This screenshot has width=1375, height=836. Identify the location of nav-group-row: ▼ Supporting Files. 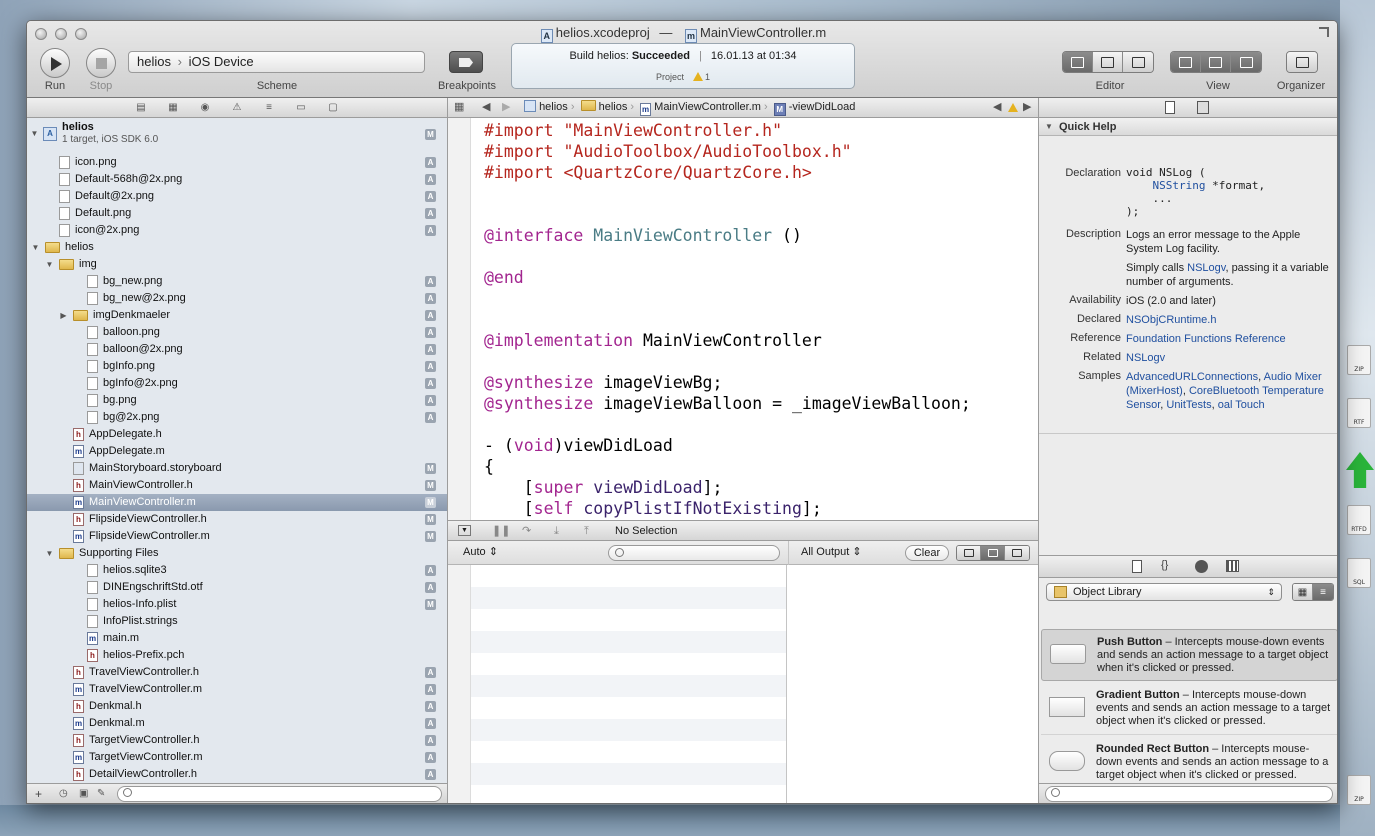
(237, 553).